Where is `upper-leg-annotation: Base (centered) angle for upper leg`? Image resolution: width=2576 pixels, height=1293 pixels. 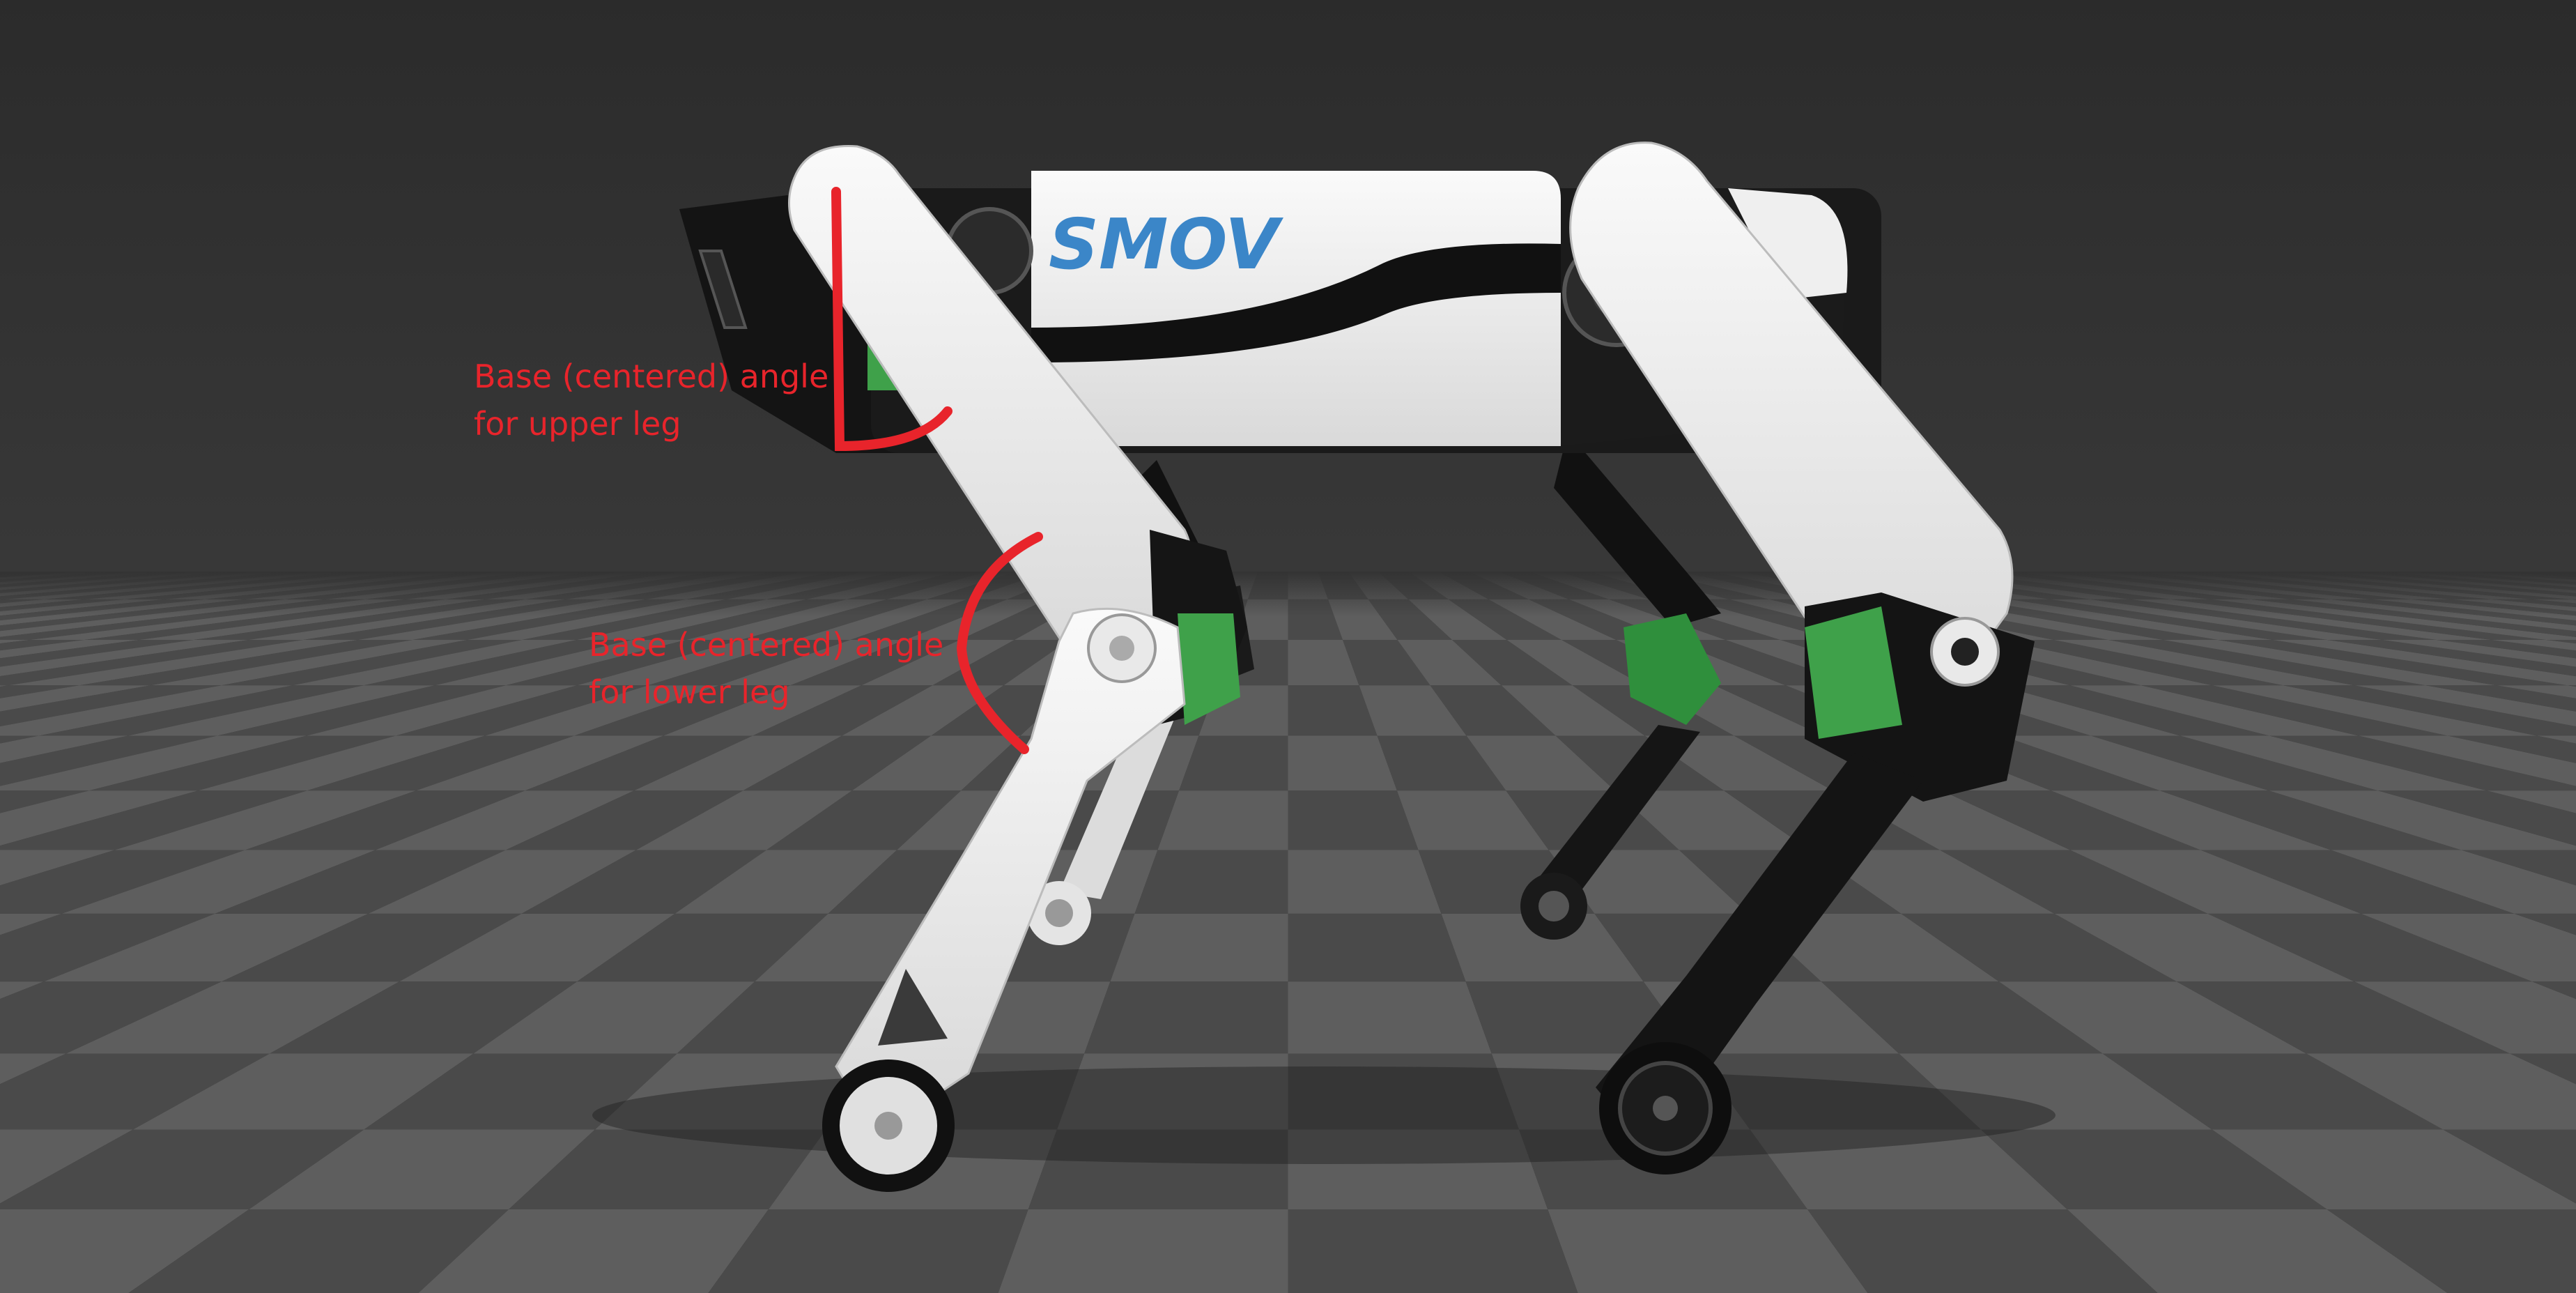 upper-leg-annotation: Base (centered) angle for upper leg is located at coordinates (651, 400).